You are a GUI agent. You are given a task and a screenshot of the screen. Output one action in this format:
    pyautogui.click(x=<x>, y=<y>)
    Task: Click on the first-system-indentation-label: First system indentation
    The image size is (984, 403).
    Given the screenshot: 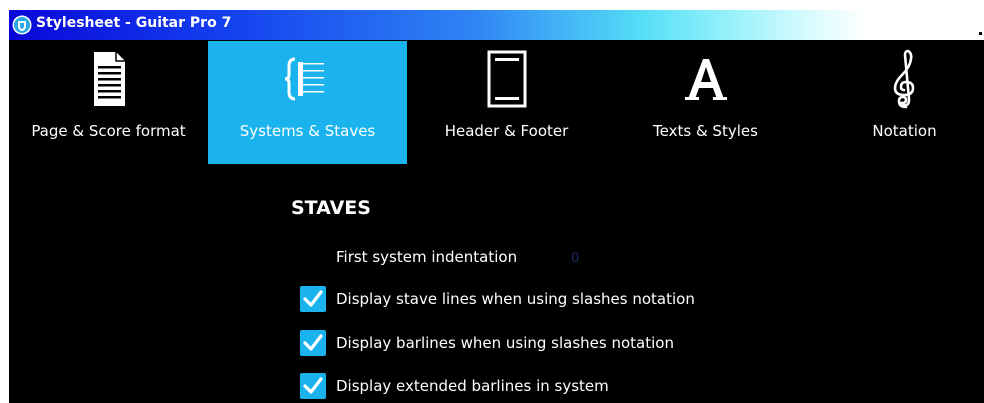 What is the action you would take?
    pyautogui.click(x=427, y=257)
    